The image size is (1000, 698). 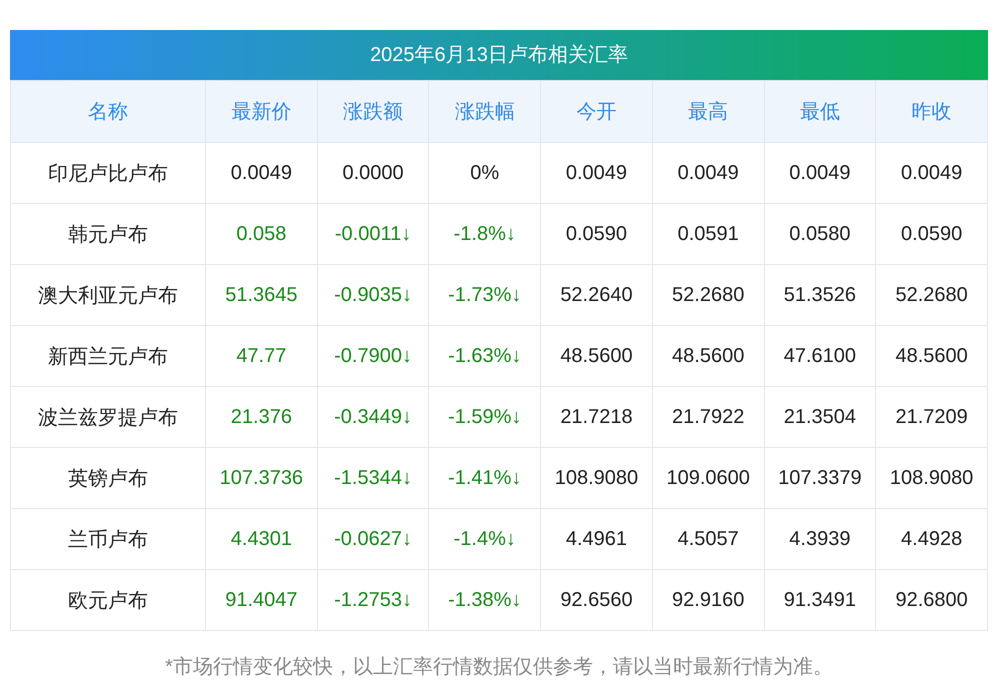 What do you see at coordinates (820, 478) in the screenshot?
I see `table-cell: 107.3379` at bounding box center [820, 478].